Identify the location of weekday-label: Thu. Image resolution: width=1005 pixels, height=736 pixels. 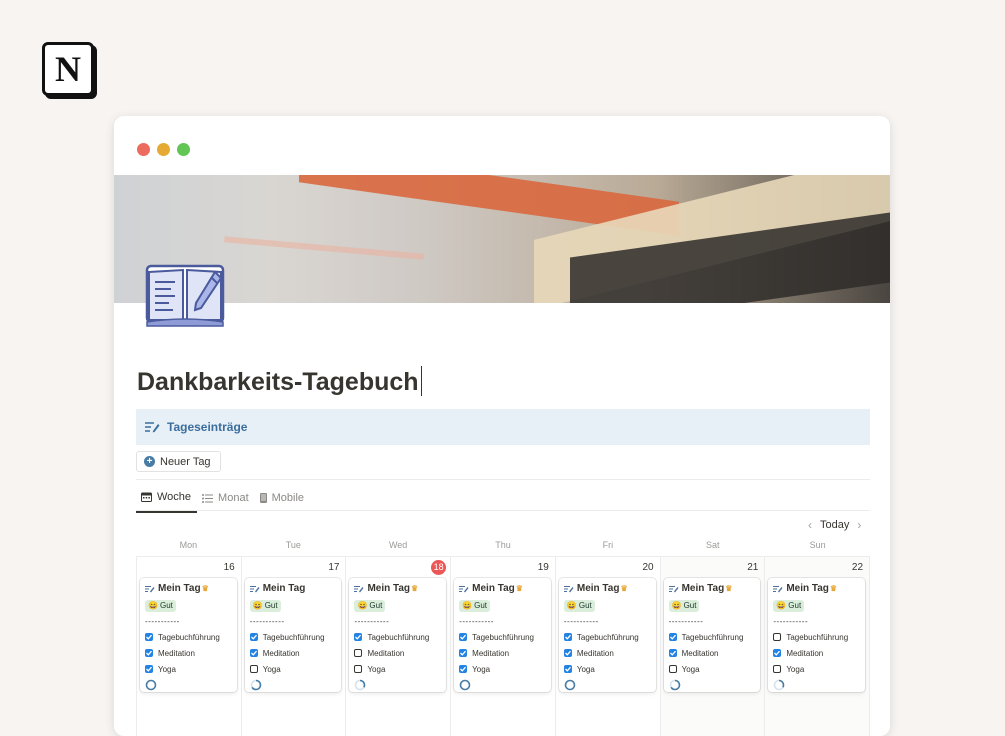
(503, 545).